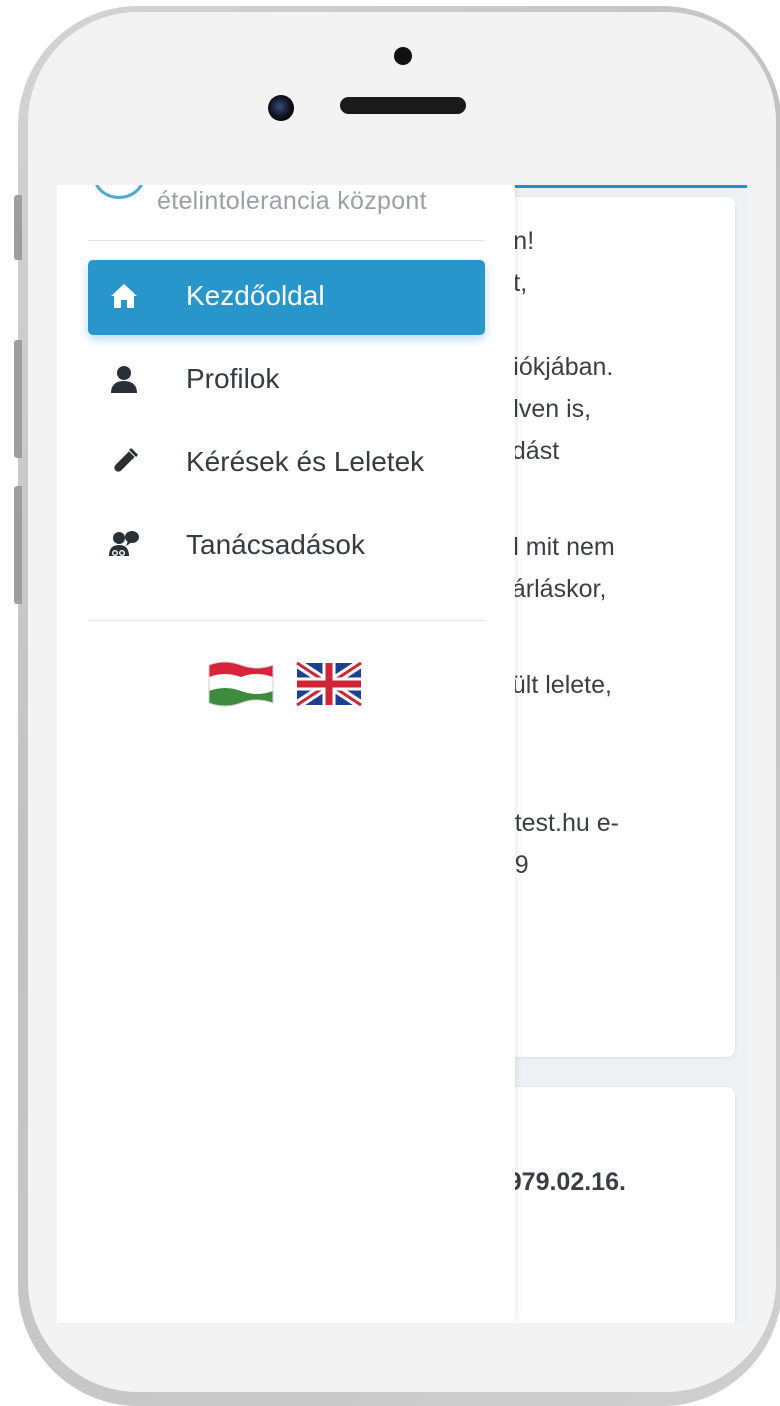 The height and width of the screenshot is (1406, 780). I want to click on nav-item-label: Kezdőoldal, so click(255, 295).